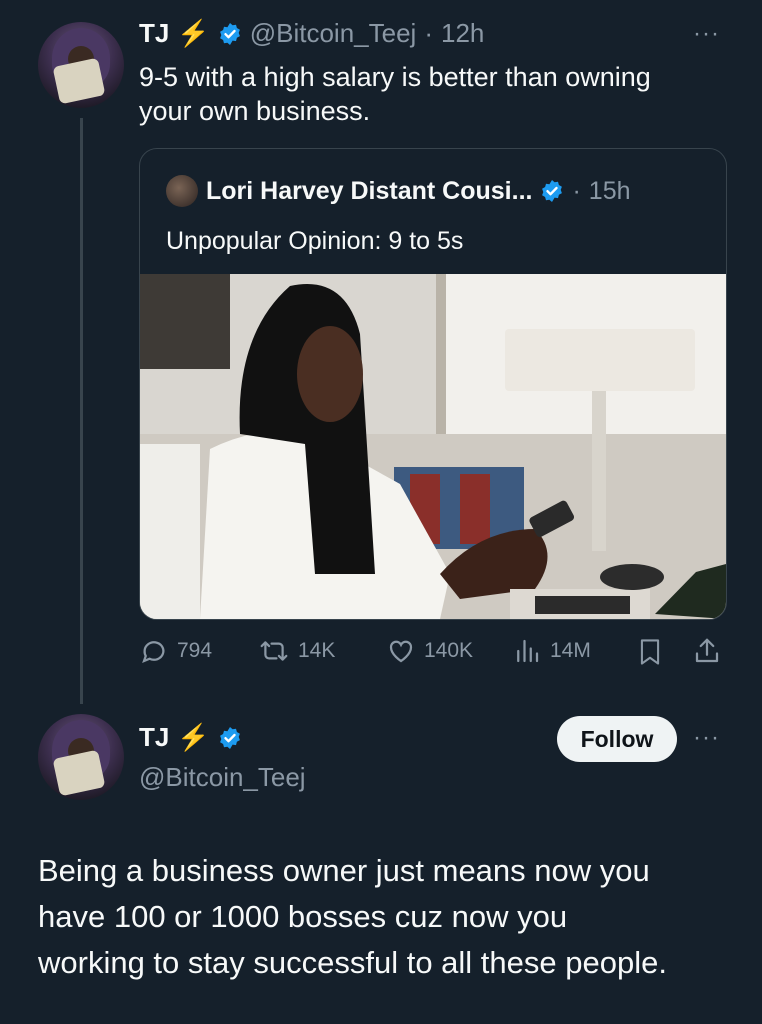 The width and height of the screenshot is (762, 1024). What do you see at coordinates (650, 652) in the screenshot?
I see `bookmark-icon` at bounding box center [650, 652].